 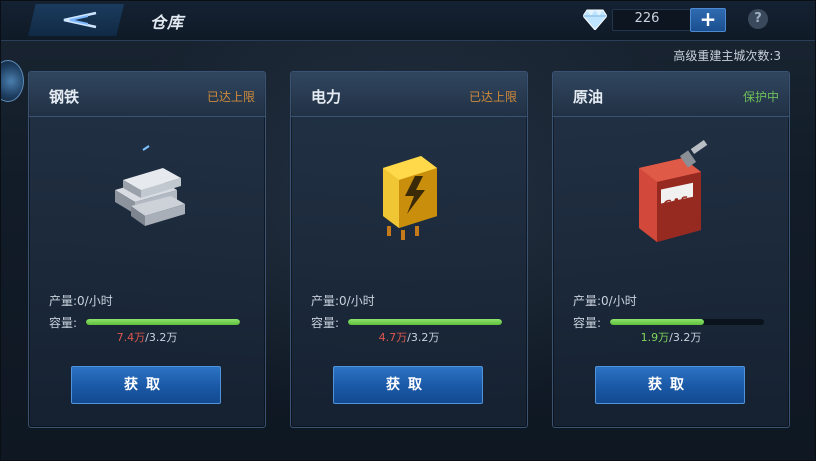 What do you see at coordinates (131, 337) in the screenshot?
I see `capacity-current: 7.4万` at bounding box center [131, 337].